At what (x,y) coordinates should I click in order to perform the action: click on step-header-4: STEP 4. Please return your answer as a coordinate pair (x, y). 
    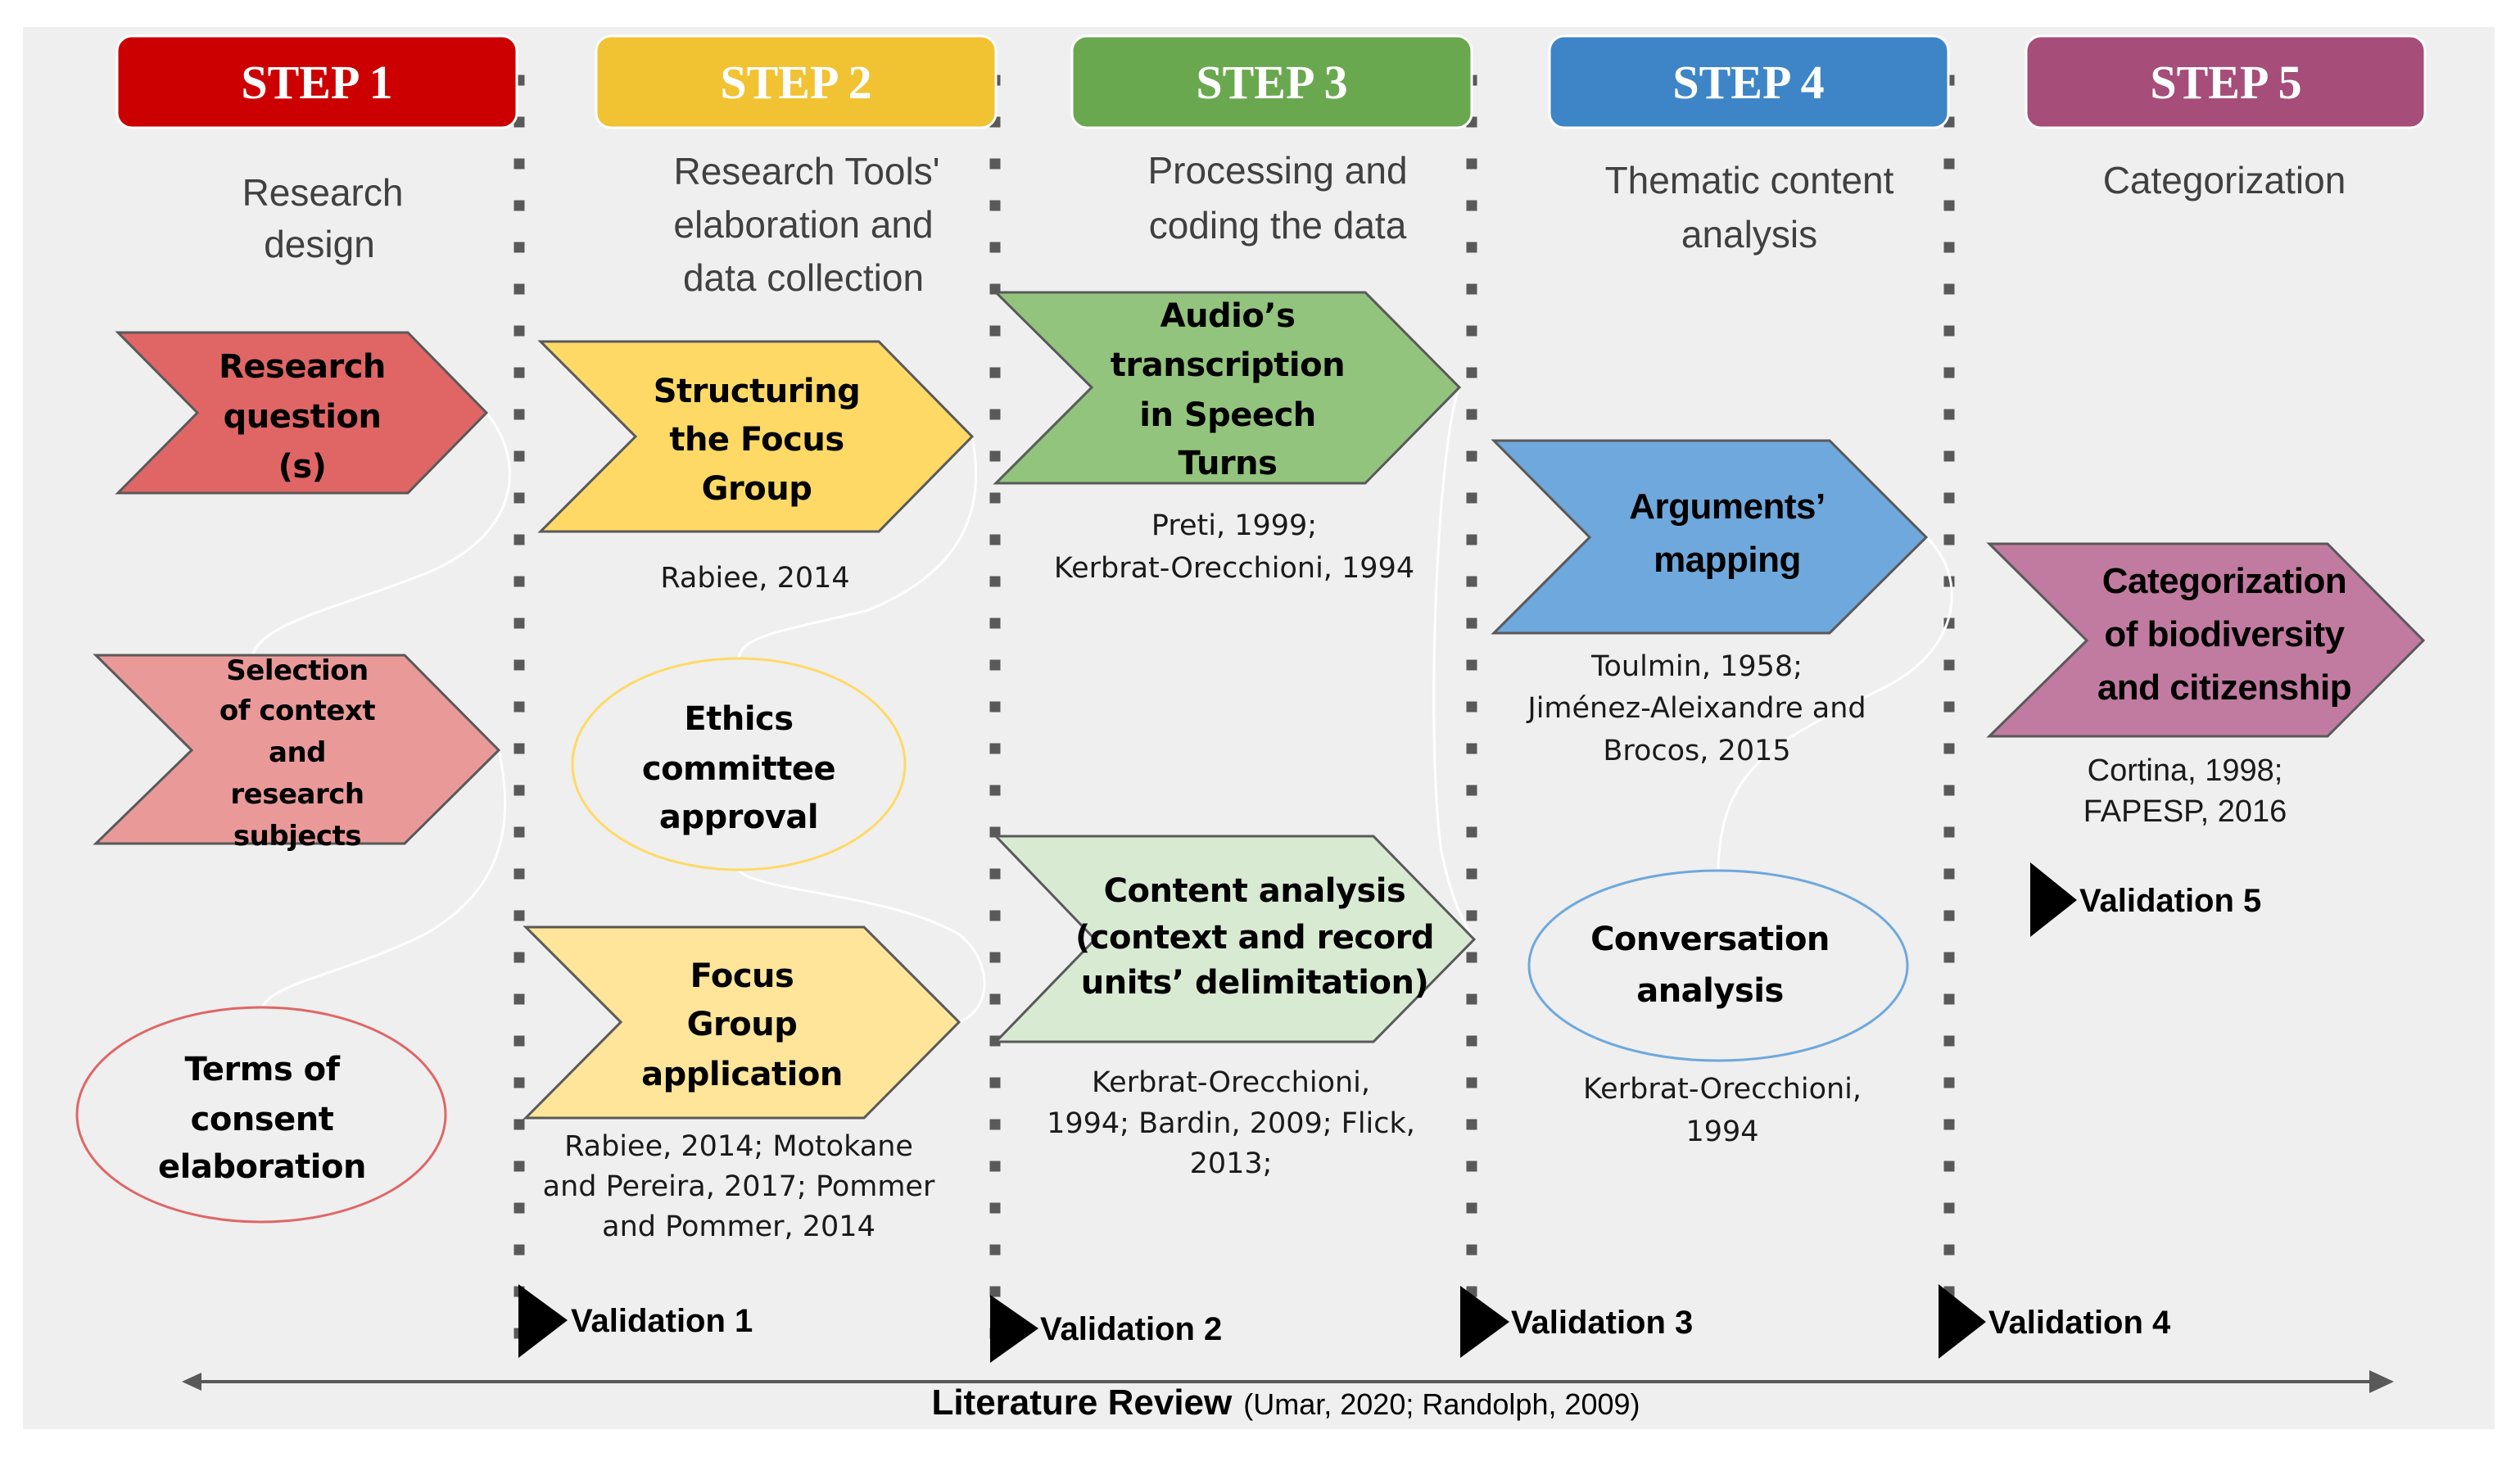
    Looking at the image, I should click on (1749, 81).